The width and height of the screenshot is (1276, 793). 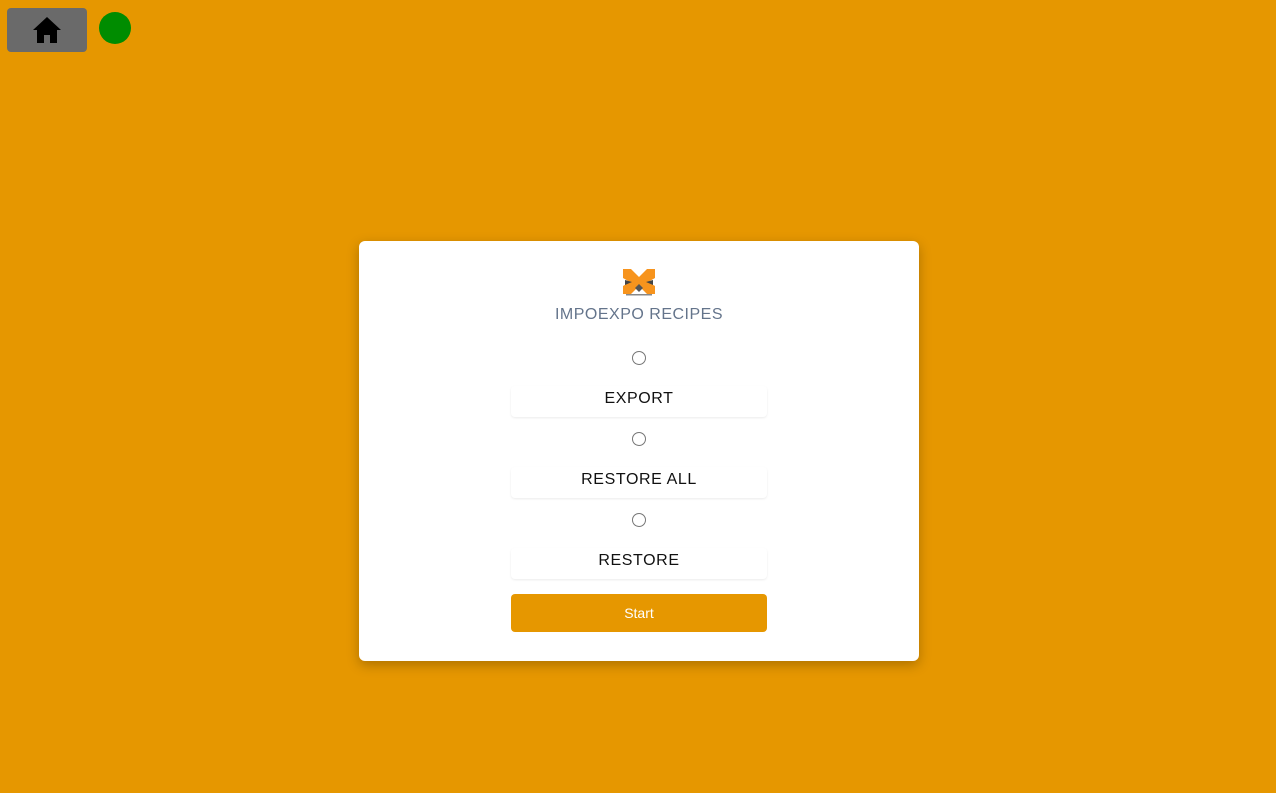 What do you see at coordinates (639, 613) in the screenshot?
I see `start-button: Start` at bounding box center [639, 613].